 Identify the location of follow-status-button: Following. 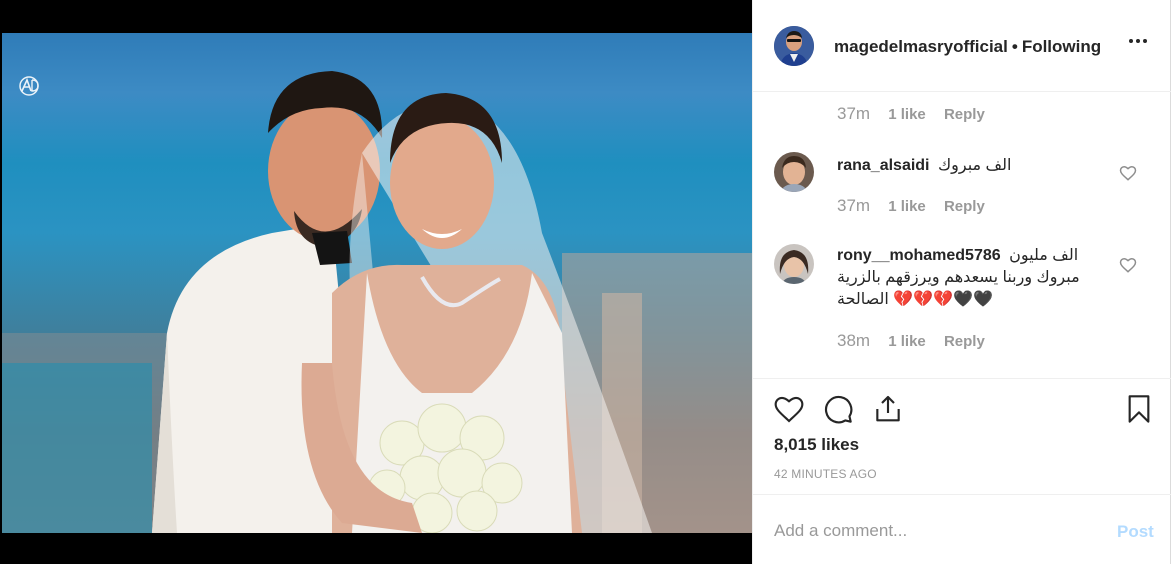
(1061, 46).